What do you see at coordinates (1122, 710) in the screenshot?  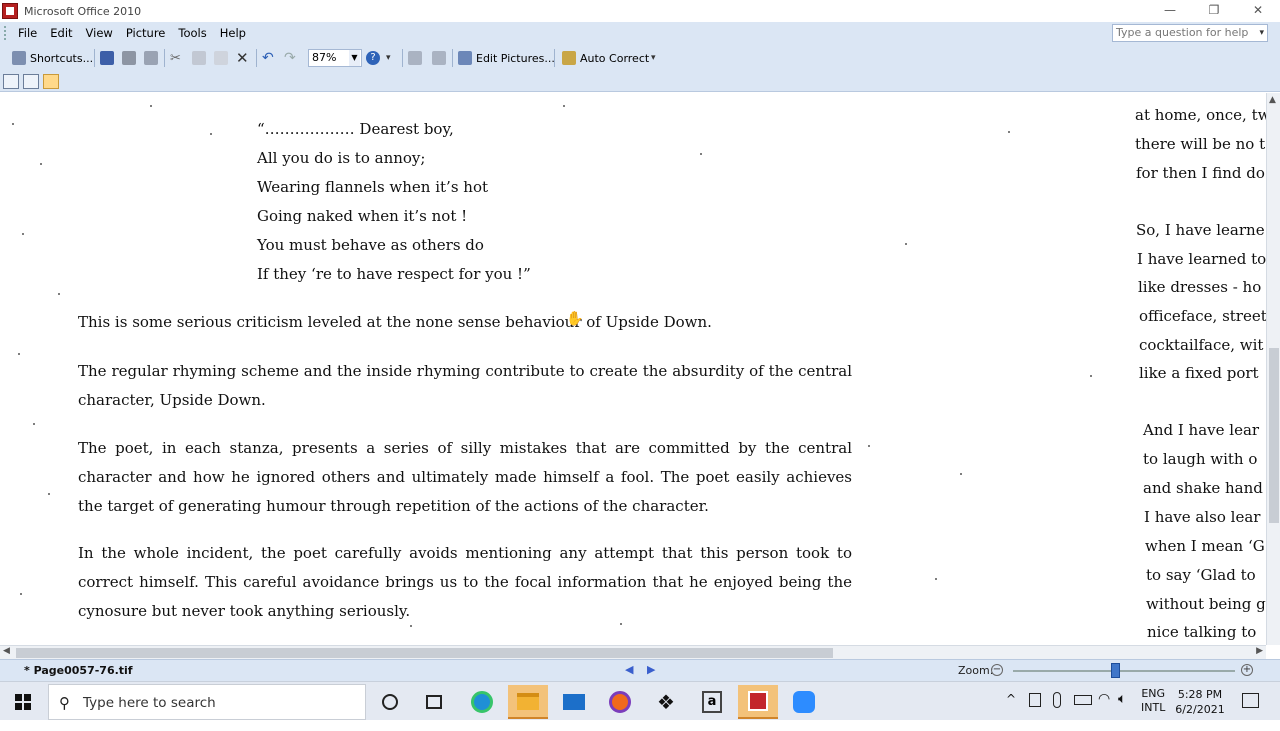 I see `volume-icon: 🔈︎` at bounding box center [1122, 710].